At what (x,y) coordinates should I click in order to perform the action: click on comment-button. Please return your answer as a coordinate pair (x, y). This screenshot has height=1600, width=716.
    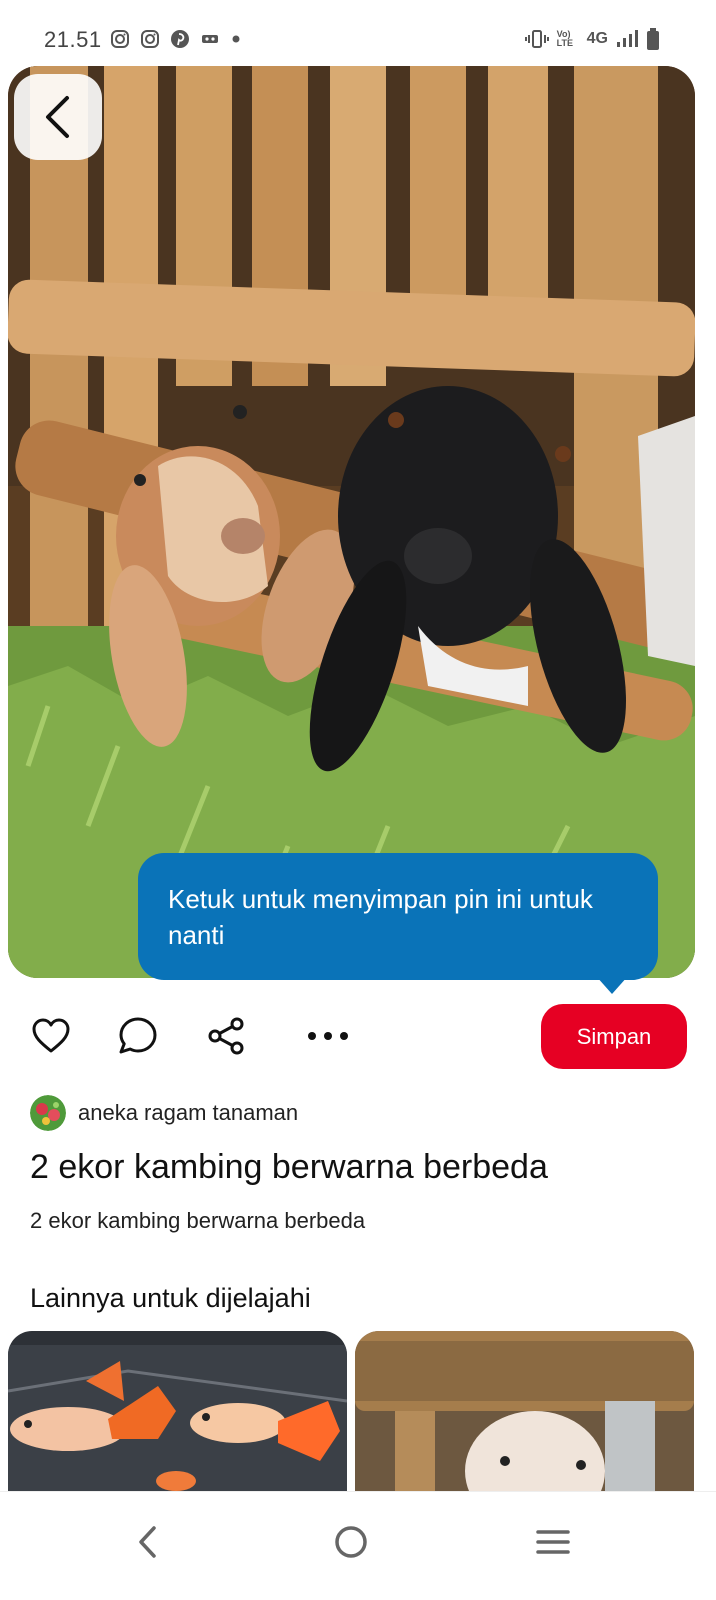
    Looking at the image, I should click on (138, 1036).